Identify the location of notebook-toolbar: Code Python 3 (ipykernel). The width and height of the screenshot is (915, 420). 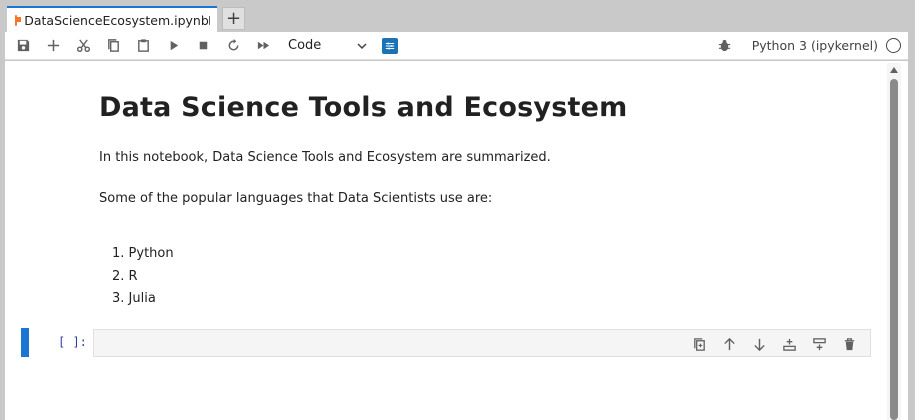
(456, 46).